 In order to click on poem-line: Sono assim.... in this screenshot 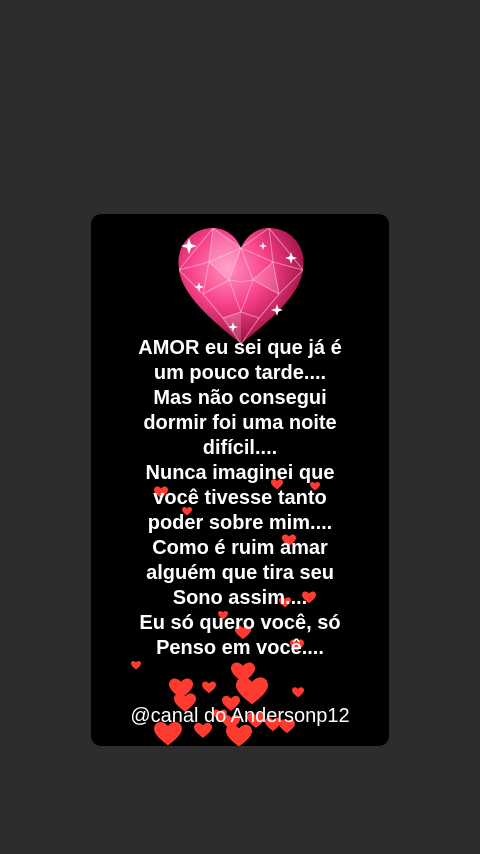, I will do `click(240, 598)`.